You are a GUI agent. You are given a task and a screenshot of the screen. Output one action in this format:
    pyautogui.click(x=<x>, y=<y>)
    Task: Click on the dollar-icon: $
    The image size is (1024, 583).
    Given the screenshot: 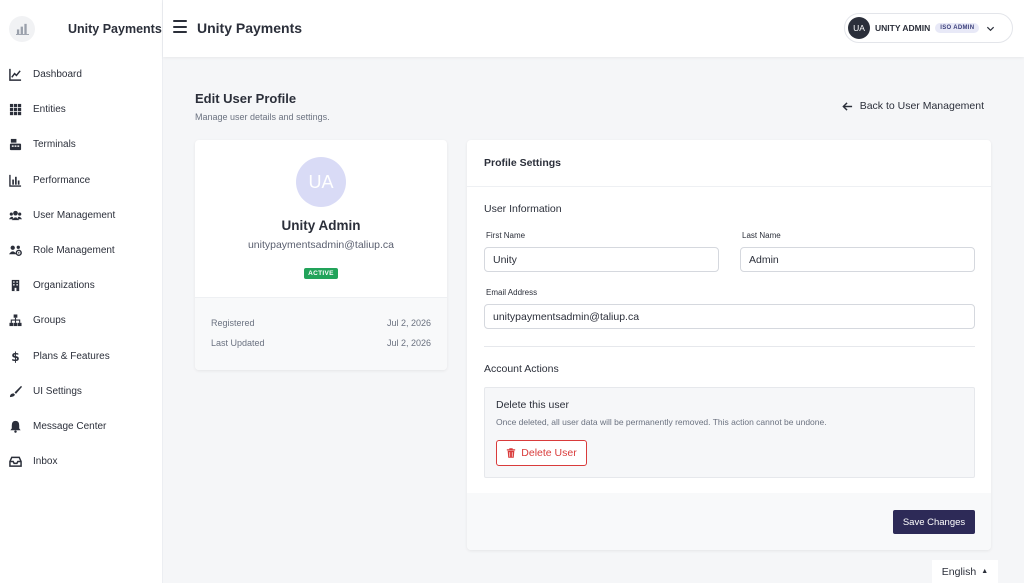 What is the action you would take?
    pyautogui.click(x=15, y=356)
    